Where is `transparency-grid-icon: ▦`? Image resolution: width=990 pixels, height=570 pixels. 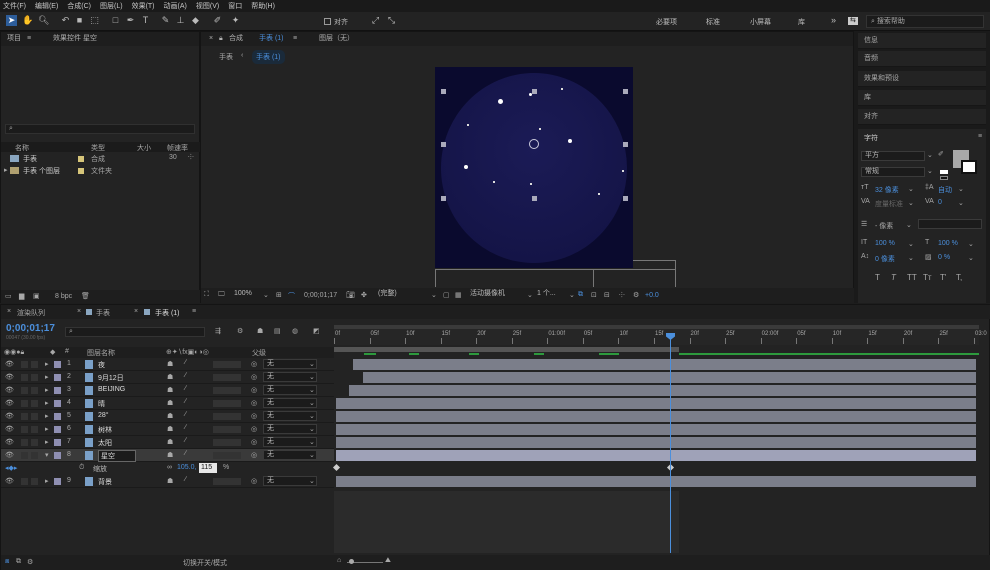
transparency-grid-icon: ▦ is located at coordinates (458, 295).